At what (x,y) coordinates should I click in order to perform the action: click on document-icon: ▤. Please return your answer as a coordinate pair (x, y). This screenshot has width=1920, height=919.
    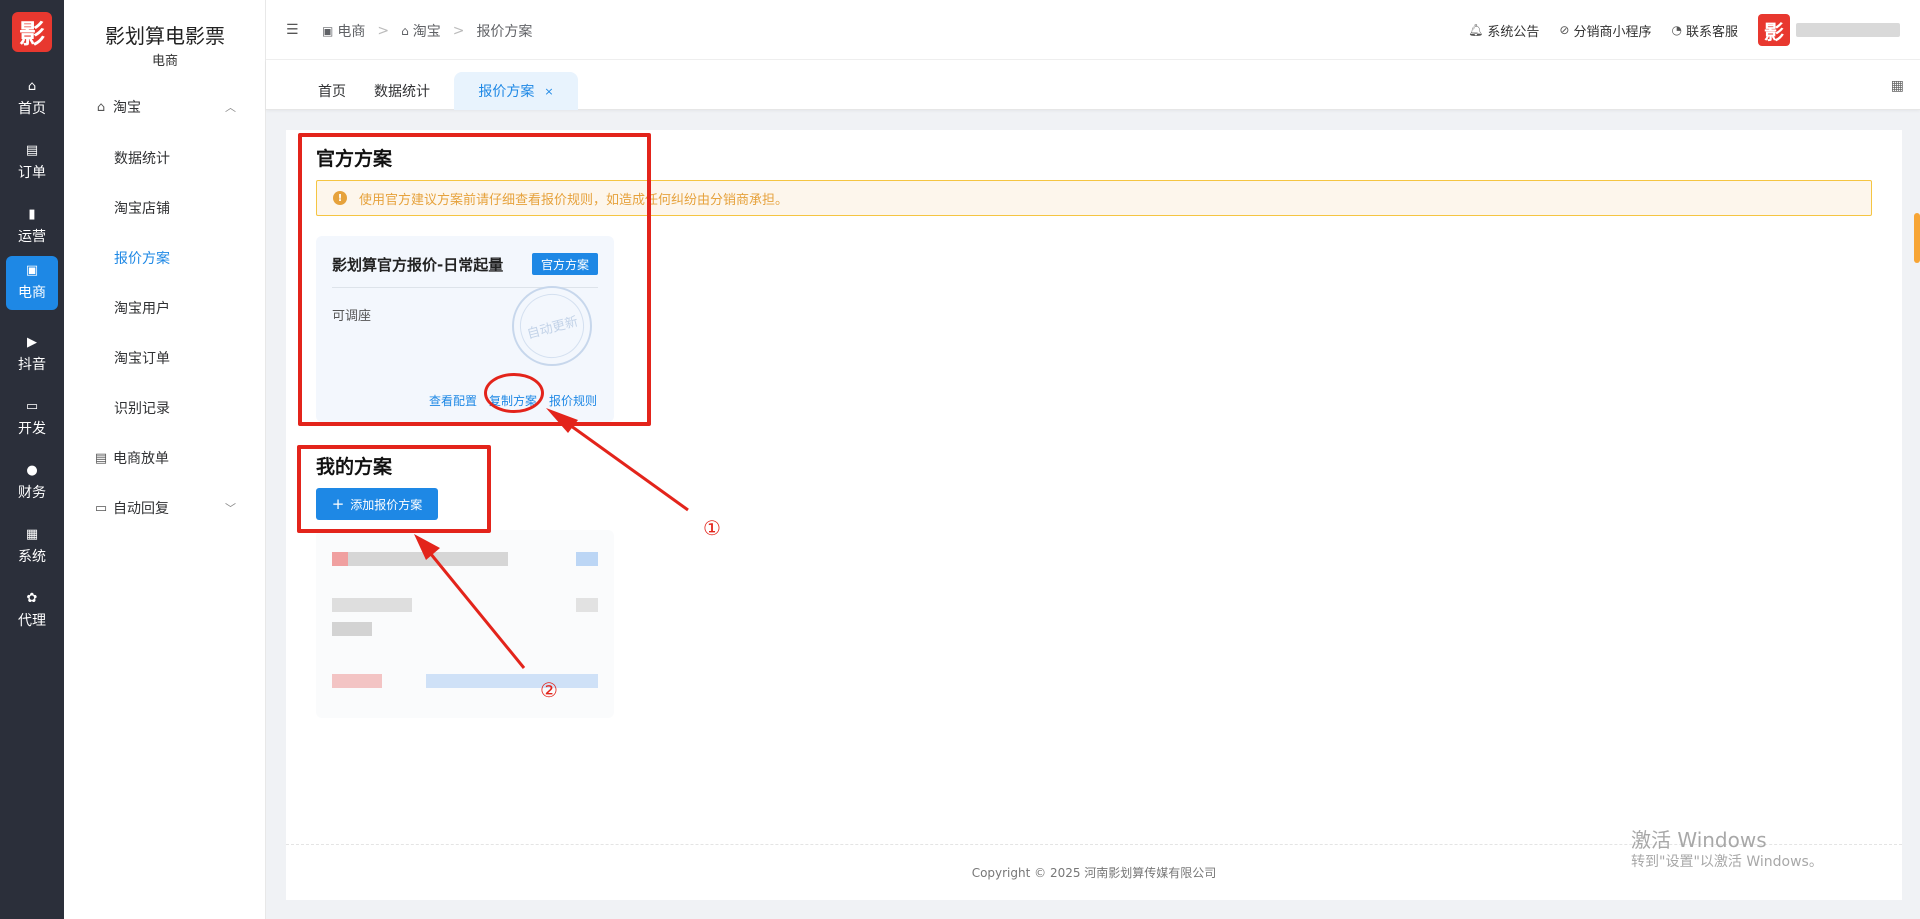
    Looking at the image, I should click on (101, 458).